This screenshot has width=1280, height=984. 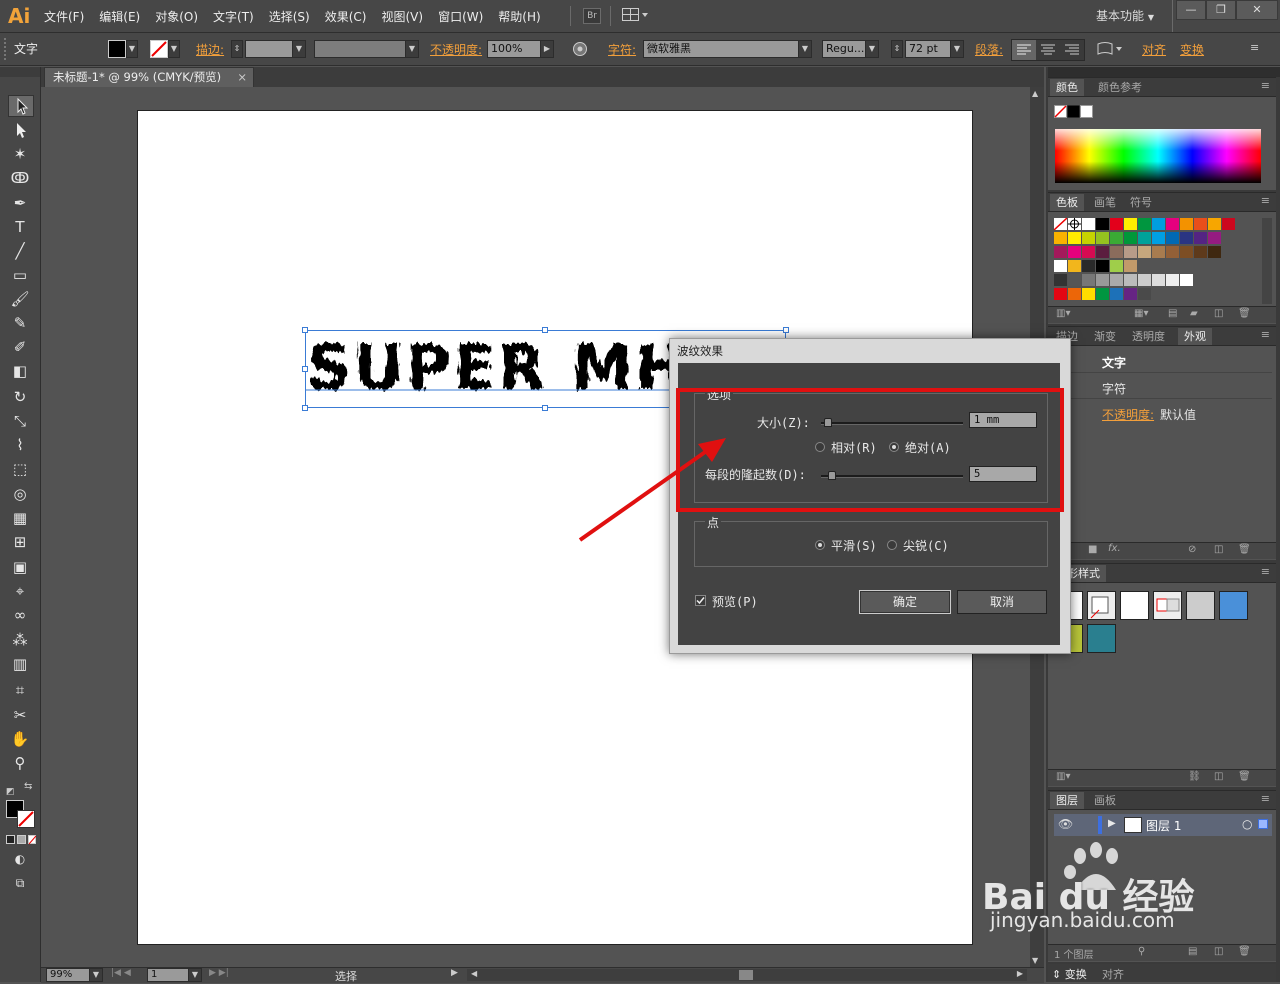 I want to click on rotate-tool-icon: ↻, so click(x=20, y=397).